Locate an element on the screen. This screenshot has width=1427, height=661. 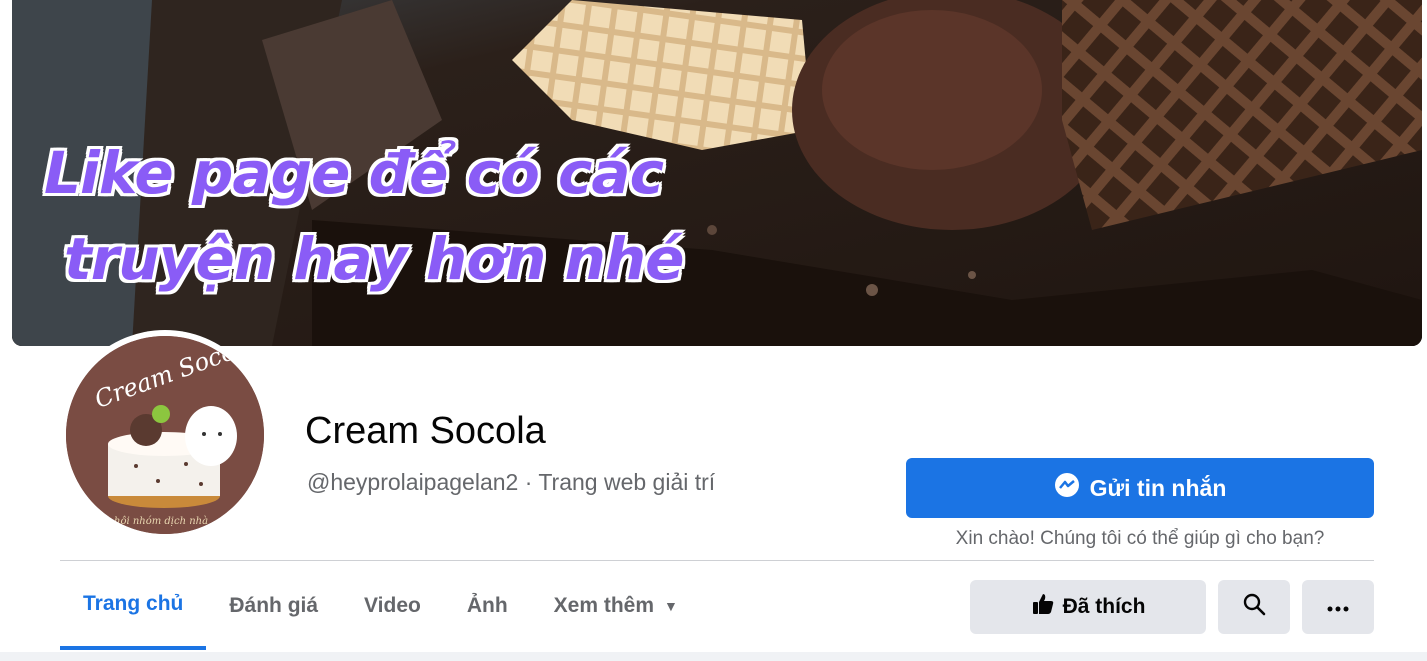
avatar-logo: Cream Socola hội nhóm dịch nhà is located at coordinates (165, 435).